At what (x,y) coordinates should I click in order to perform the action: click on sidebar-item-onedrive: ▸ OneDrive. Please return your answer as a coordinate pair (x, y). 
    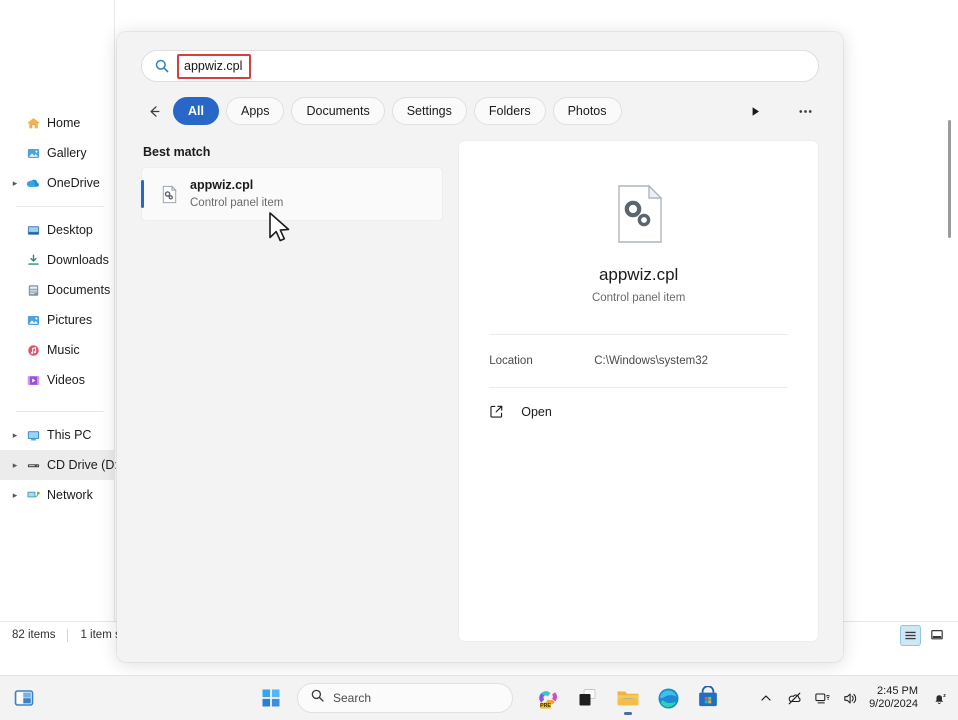
    Looking at the image, I should click on (57, 183).